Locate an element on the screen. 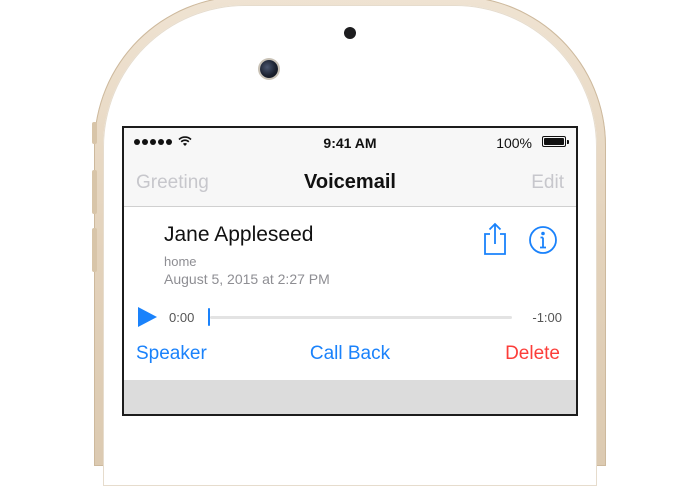  call-back-button: Call Back is located at coordinates (350, 353).